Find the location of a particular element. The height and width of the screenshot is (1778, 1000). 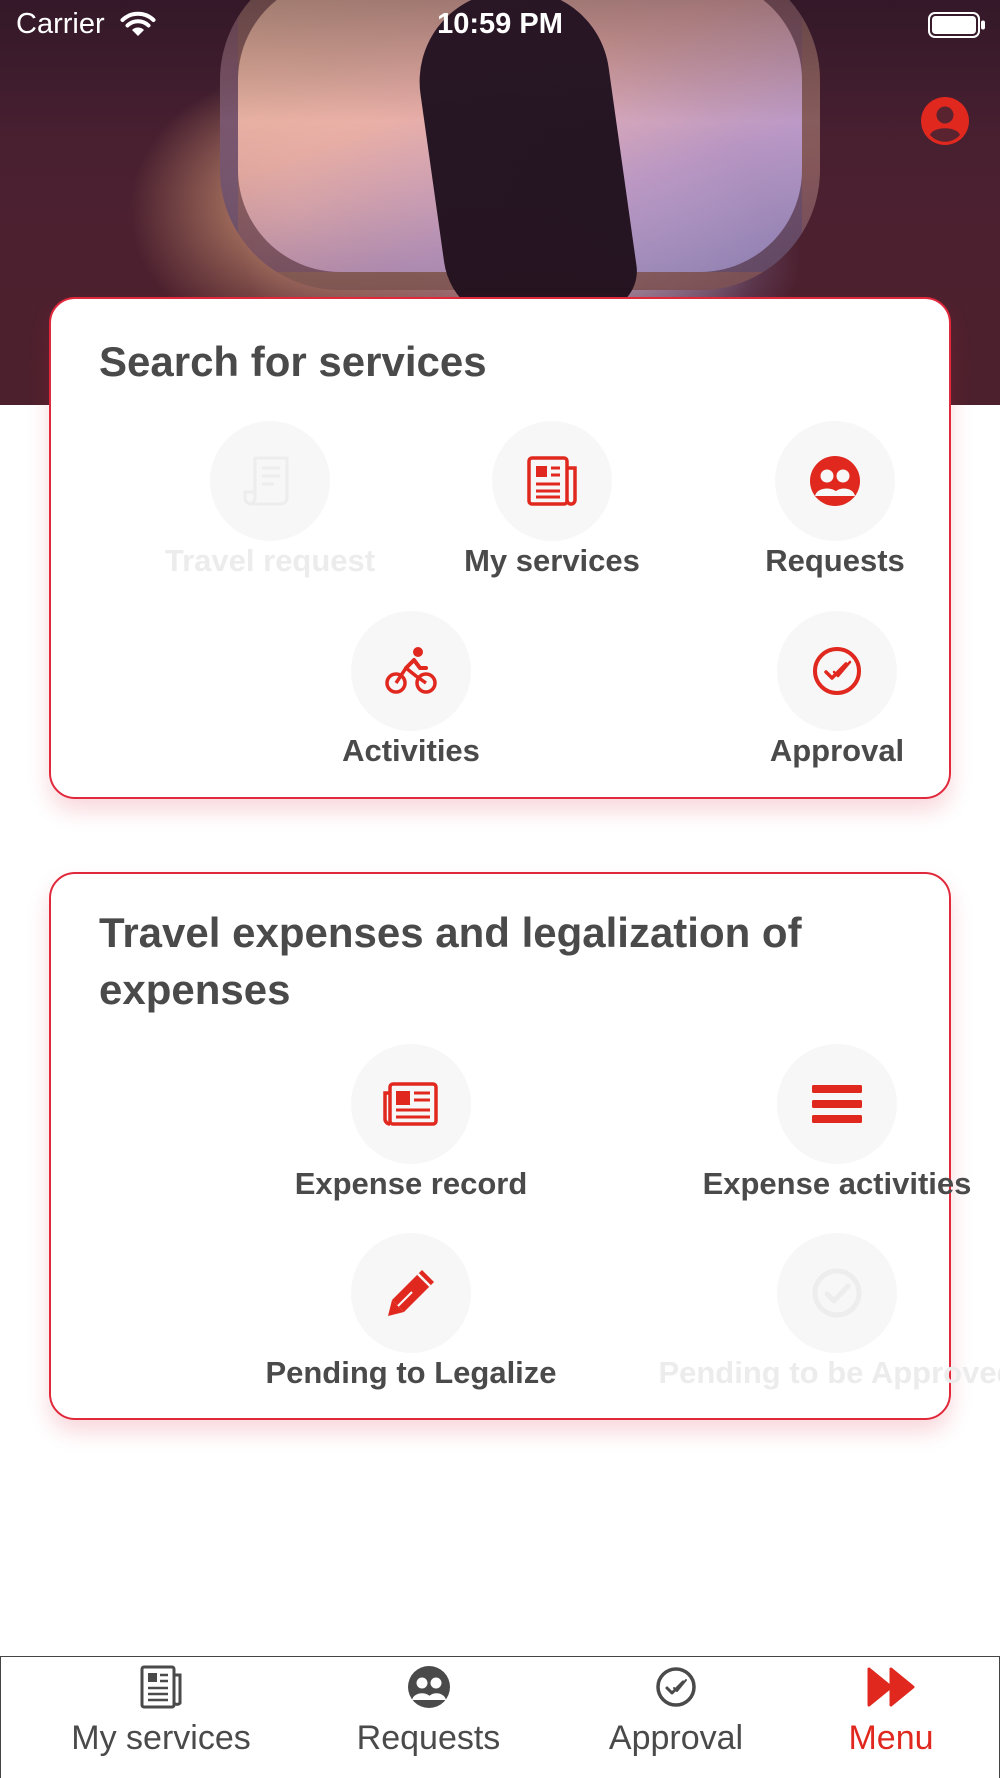

expense-record-tile: Expense record is located at coordinates (411, 1134).